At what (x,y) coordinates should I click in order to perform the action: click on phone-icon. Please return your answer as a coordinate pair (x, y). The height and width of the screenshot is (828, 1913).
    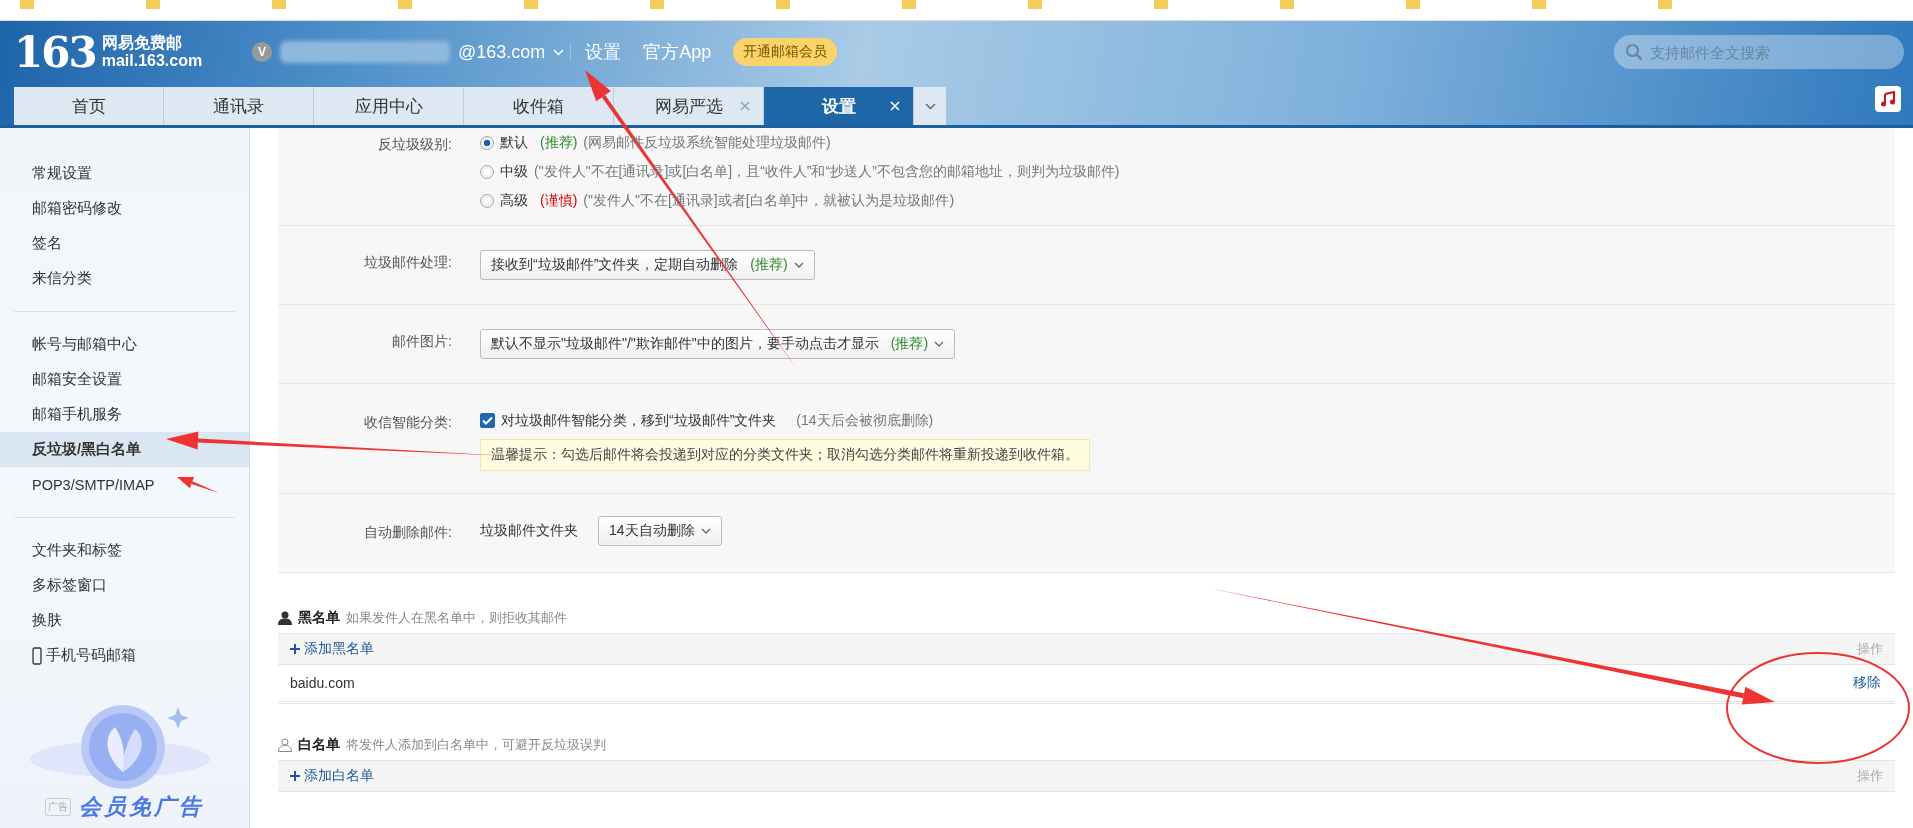
    Looking at the image, I should click on (37, 655).